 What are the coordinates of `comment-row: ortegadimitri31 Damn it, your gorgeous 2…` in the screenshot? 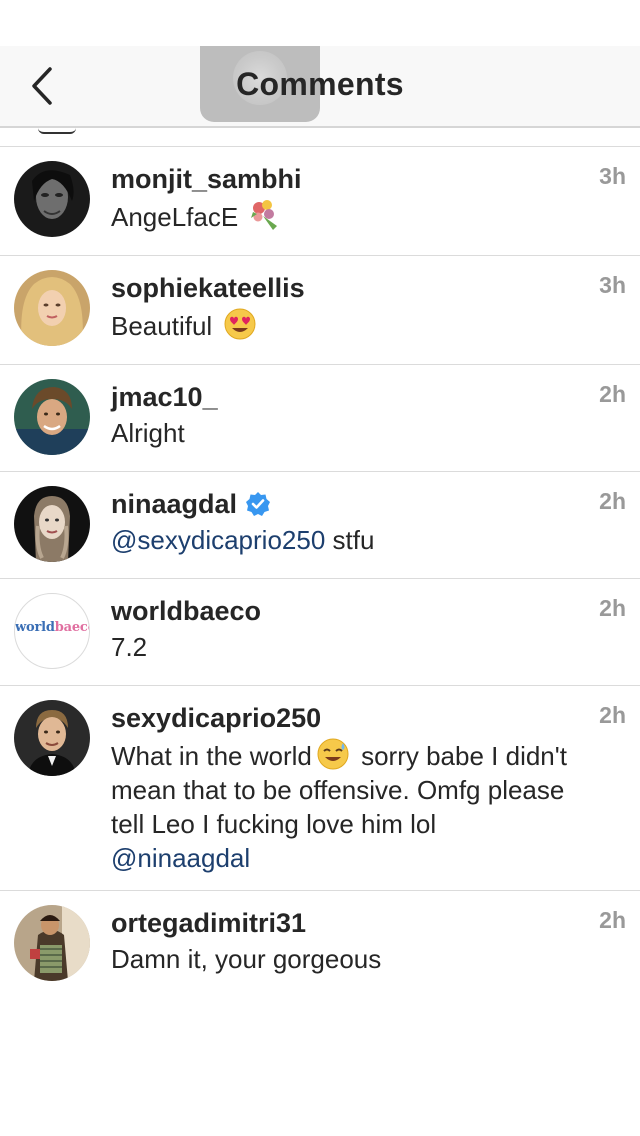 It's located at (320, 943).